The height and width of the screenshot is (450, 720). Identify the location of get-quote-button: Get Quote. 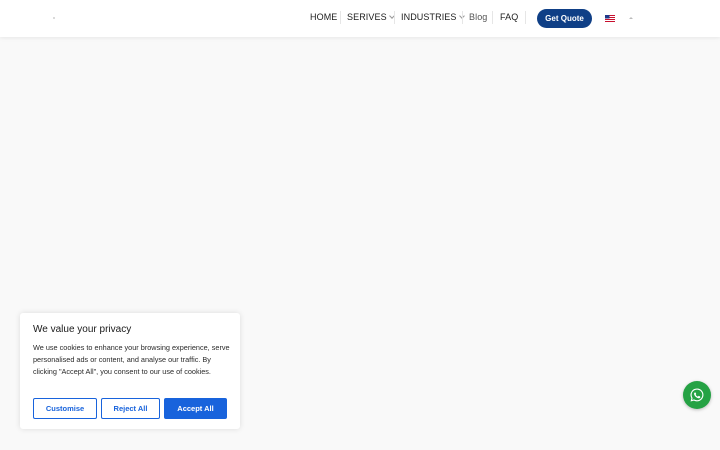
(564, 18).